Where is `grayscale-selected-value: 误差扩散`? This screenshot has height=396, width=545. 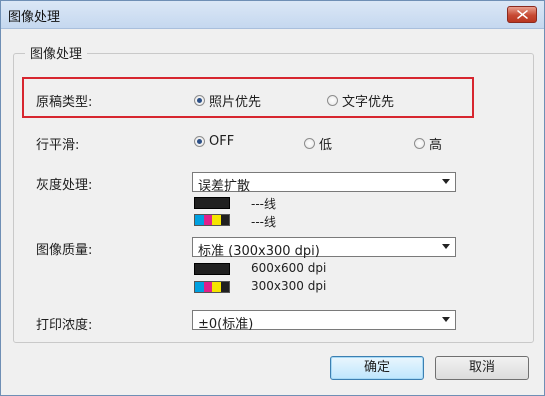
grayscale-selected-value: 误差扩散 is located at coordinates (224, 186).